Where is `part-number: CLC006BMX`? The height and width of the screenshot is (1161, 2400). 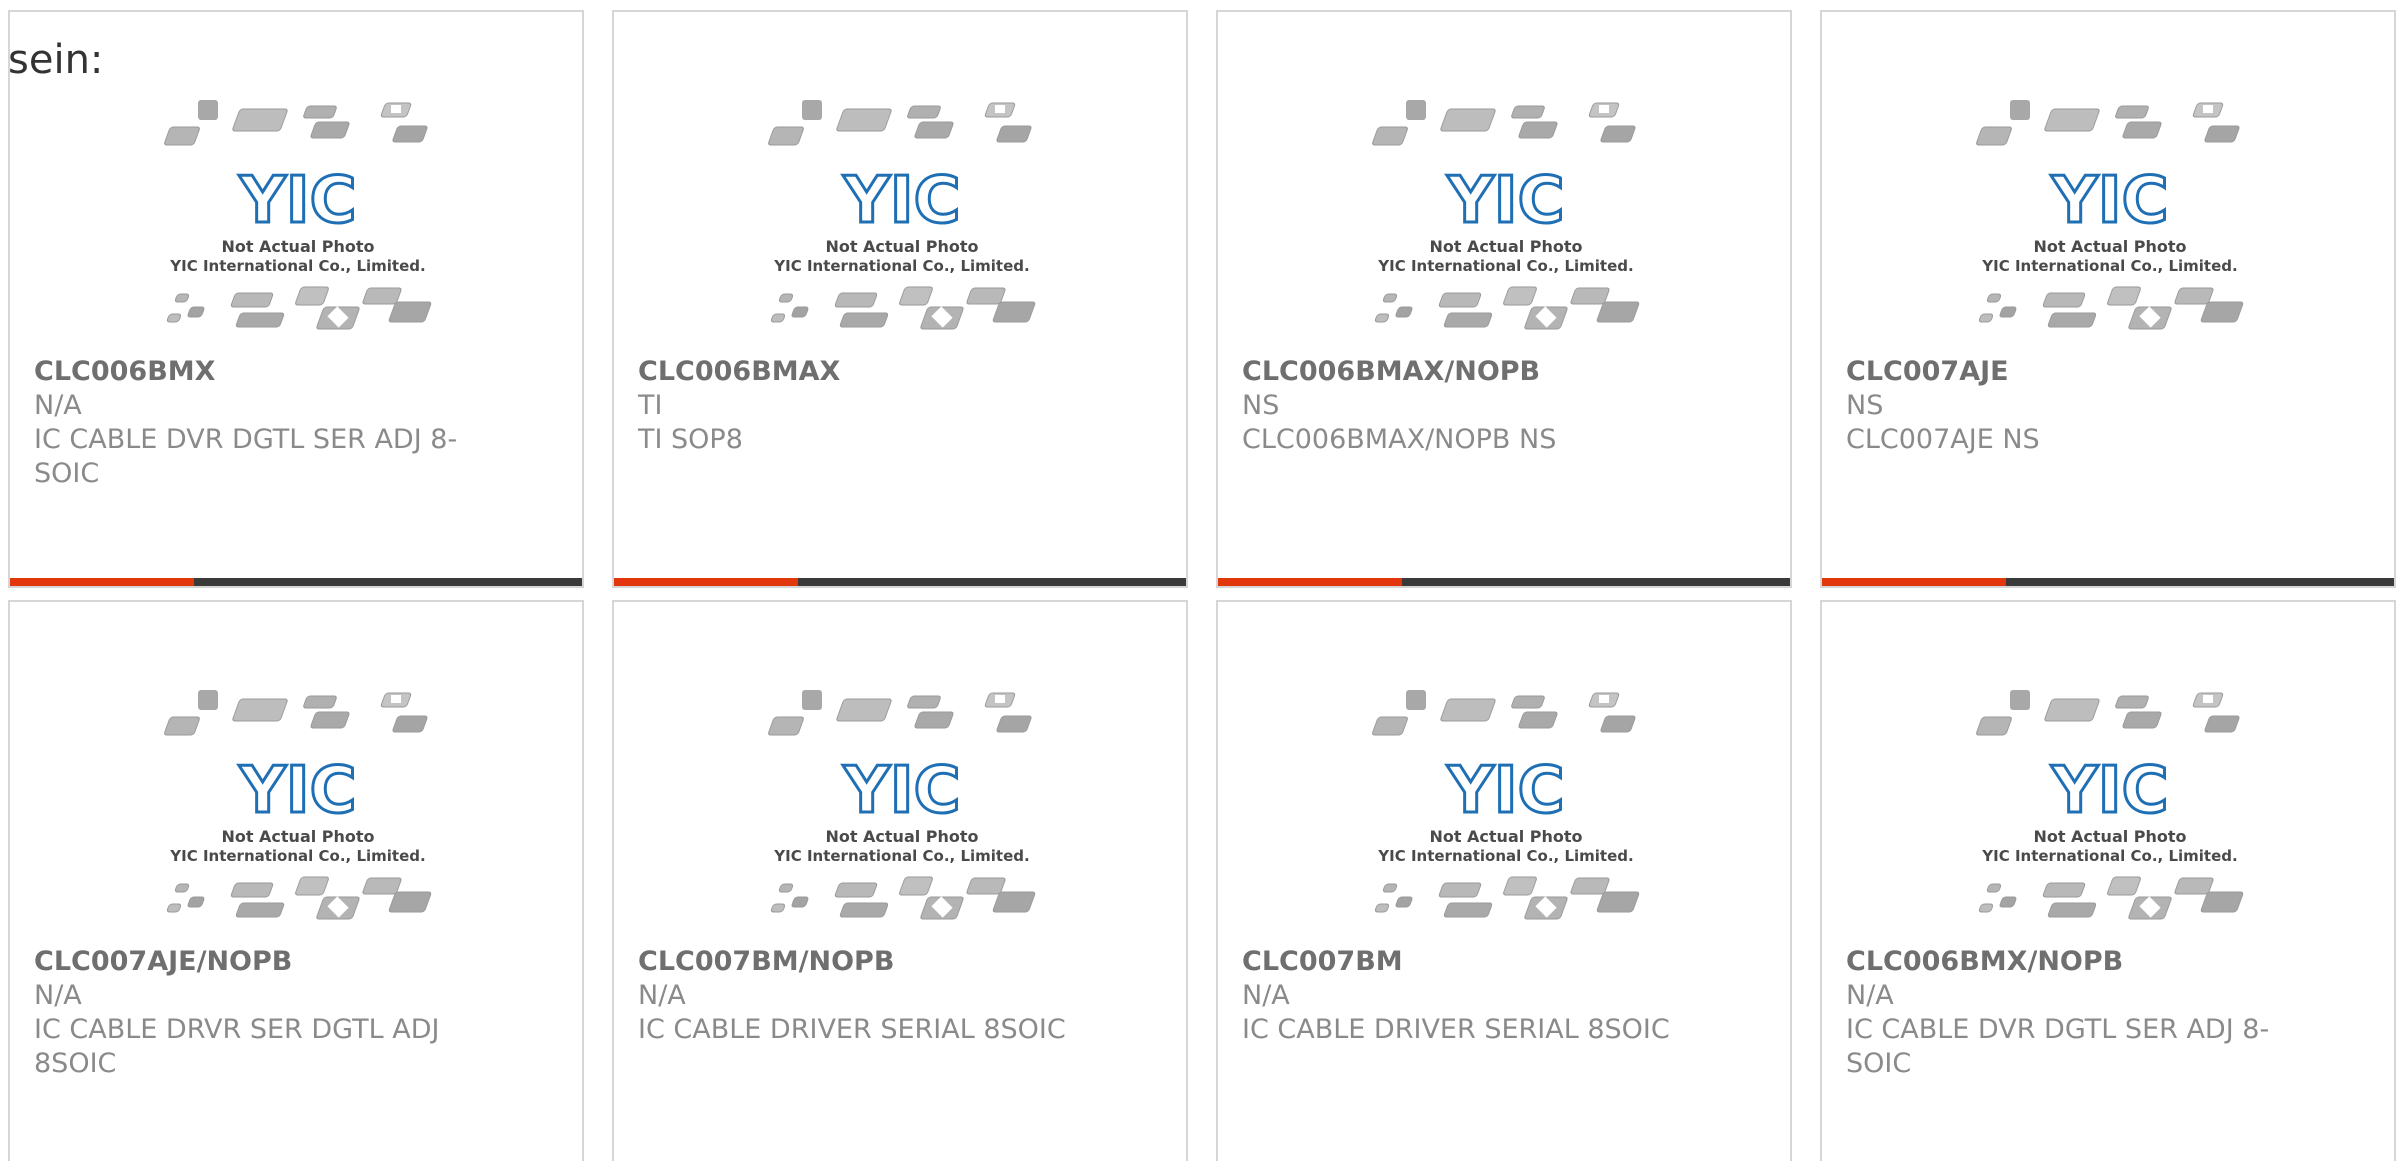 part-number: CLC006BMX is located at coordinates (124, 372).